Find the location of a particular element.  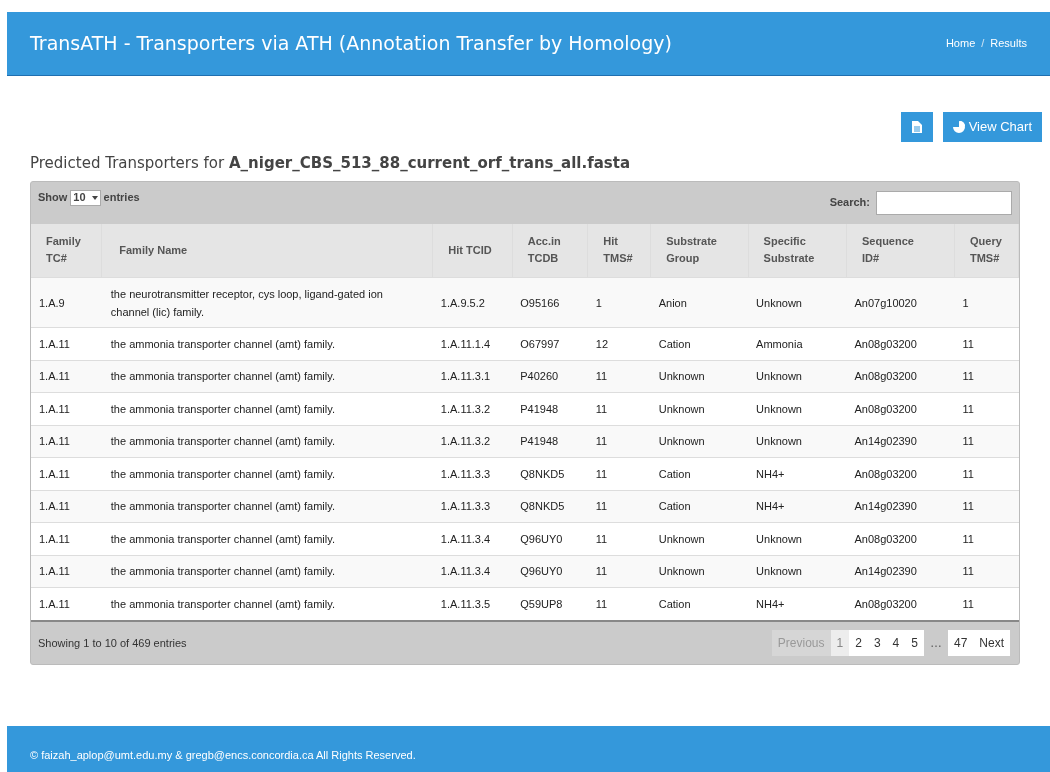

pagination-button: Next is located at coordinates (991, 643).